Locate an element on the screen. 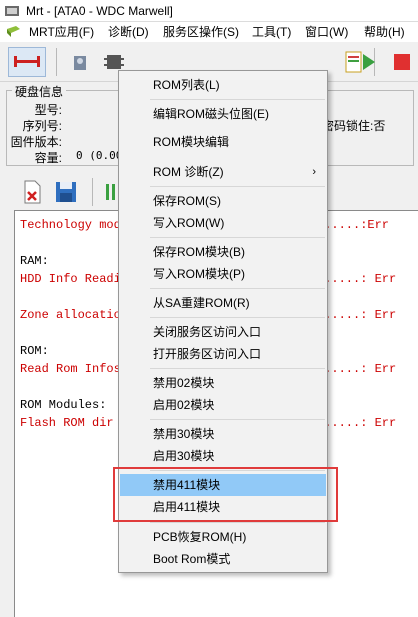 This screenshot has width=418, height=617. menu-item-label: ROM模块编辑 is located at coordinates (191, 142).